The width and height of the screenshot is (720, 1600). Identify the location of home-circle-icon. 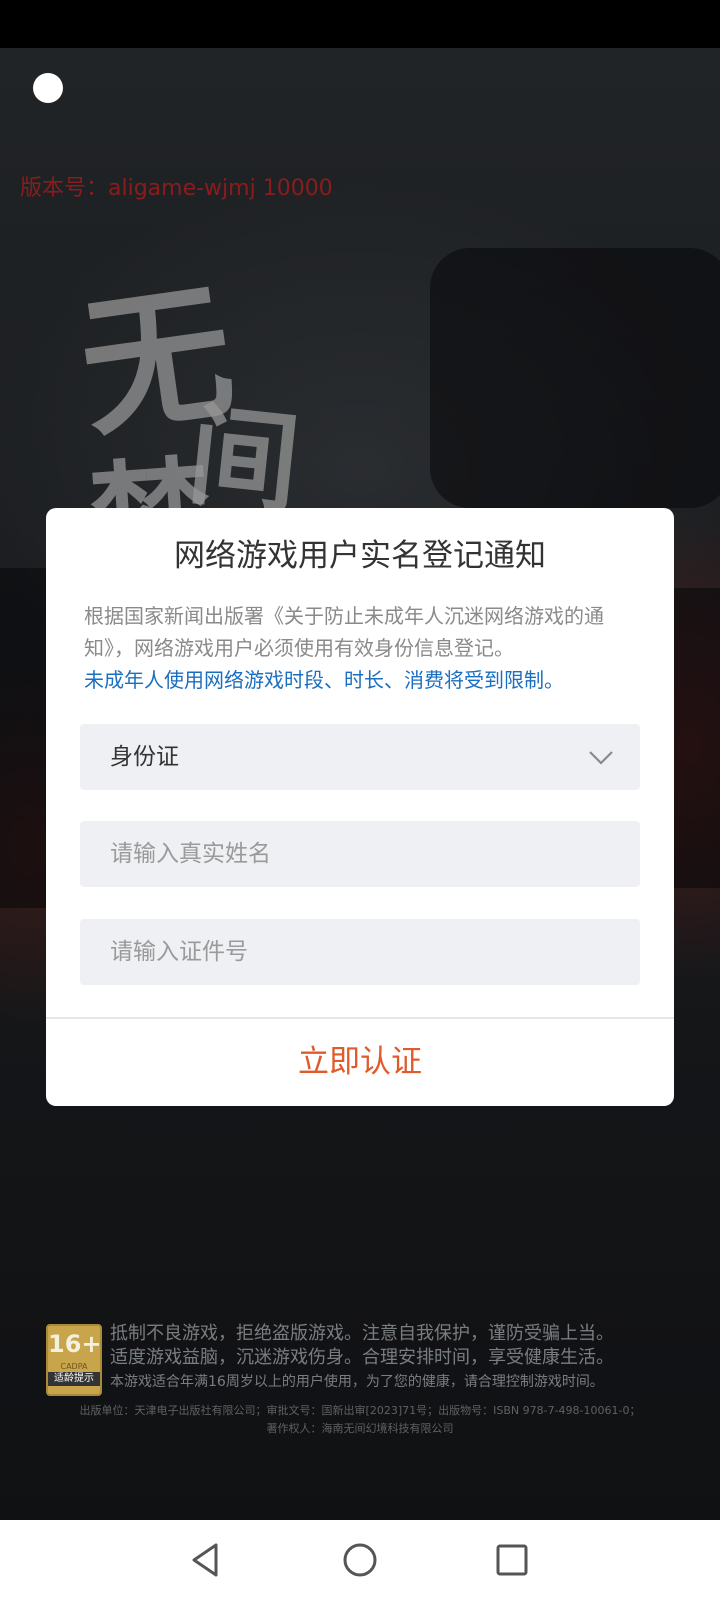
(360, 1560).